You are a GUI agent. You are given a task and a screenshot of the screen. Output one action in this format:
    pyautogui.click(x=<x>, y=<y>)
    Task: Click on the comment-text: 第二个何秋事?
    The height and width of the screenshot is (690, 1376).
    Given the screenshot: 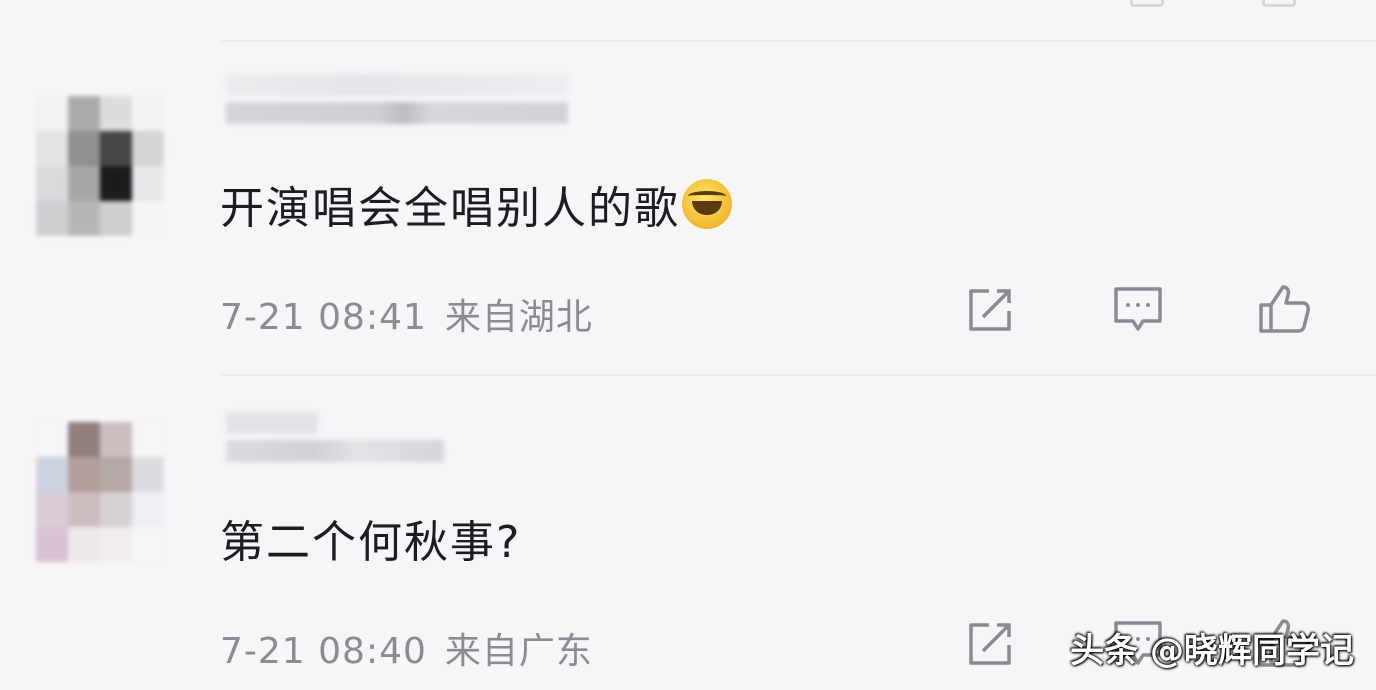 What is the action you would take?
    pyautogui.click(x=370, y=538)
    